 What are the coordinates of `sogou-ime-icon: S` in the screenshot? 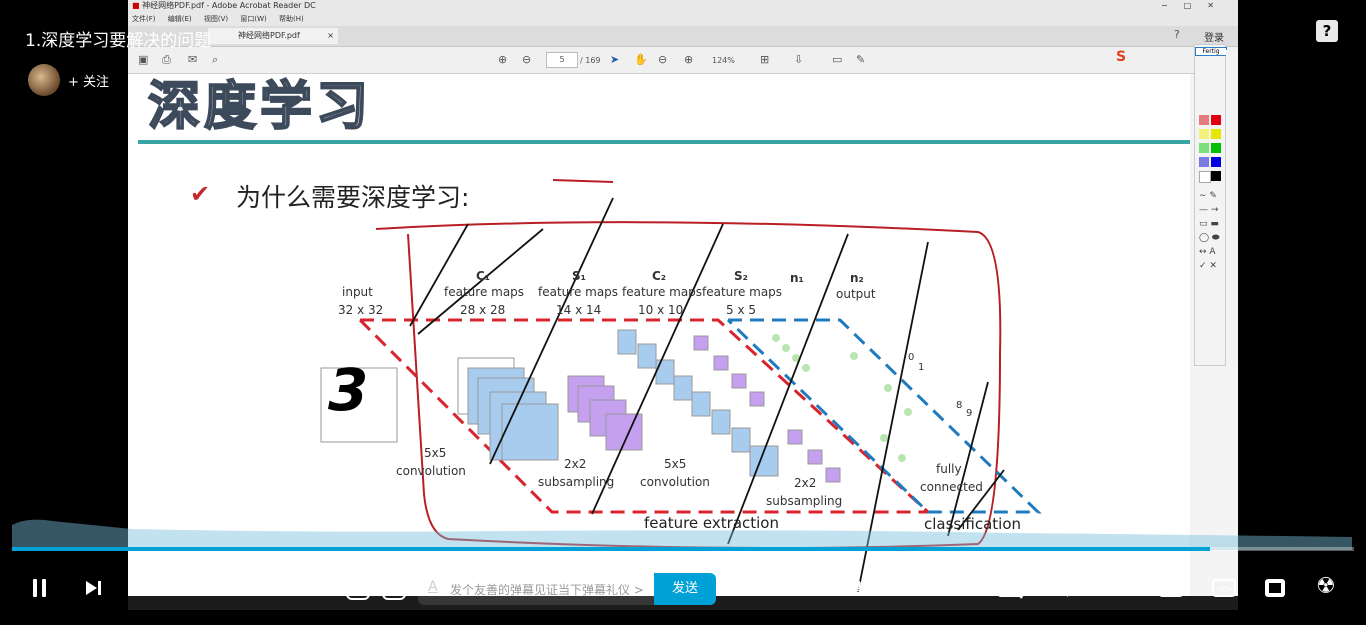 It's located at (1121, 57).